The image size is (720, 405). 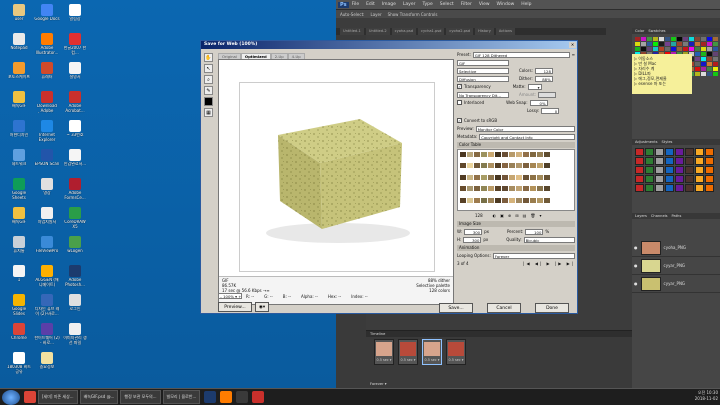 What do you see at coordinates (636, 265) in the screenshot?
I see `eye-icon: ●` at bounding box center [636, 265].